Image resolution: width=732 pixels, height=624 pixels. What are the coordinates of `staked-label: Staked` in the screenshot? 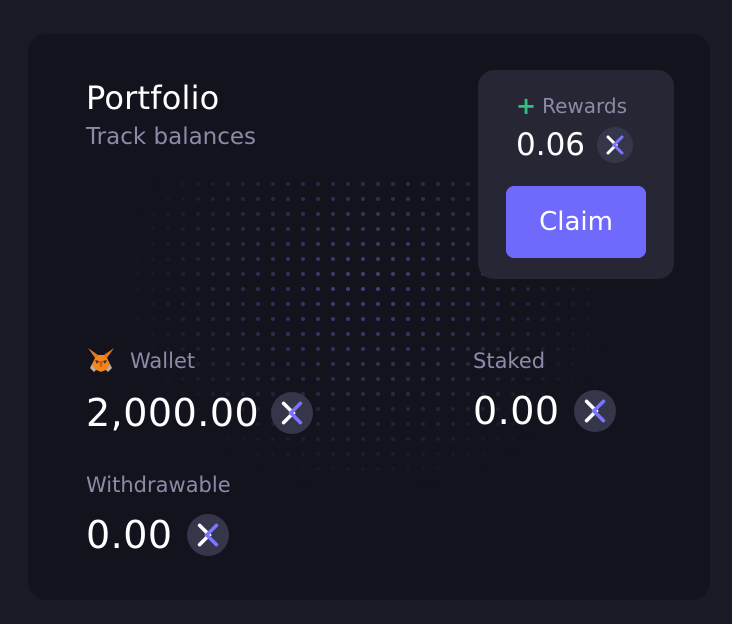 It's located at (509, 361).